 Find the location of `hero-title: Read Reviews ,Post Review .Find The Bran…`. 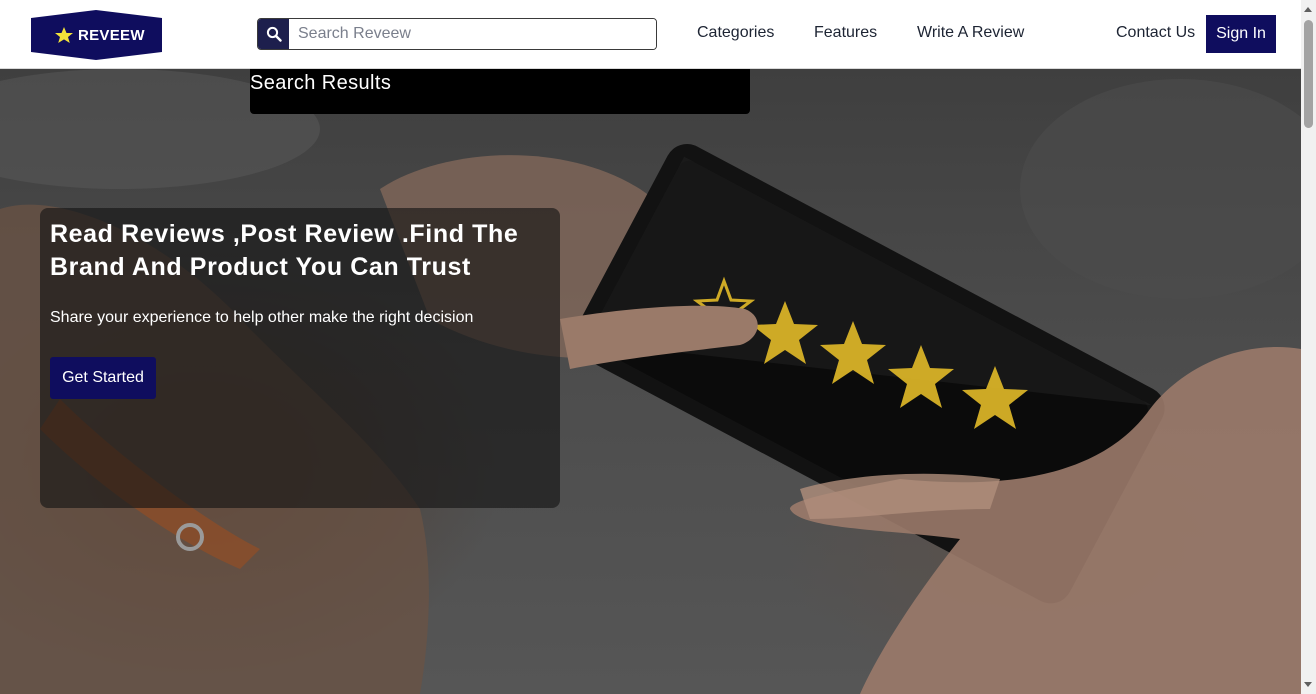

hero-title: Read Reviews ,Post Review .Find The Bran… is located at coordinates (284, 250).